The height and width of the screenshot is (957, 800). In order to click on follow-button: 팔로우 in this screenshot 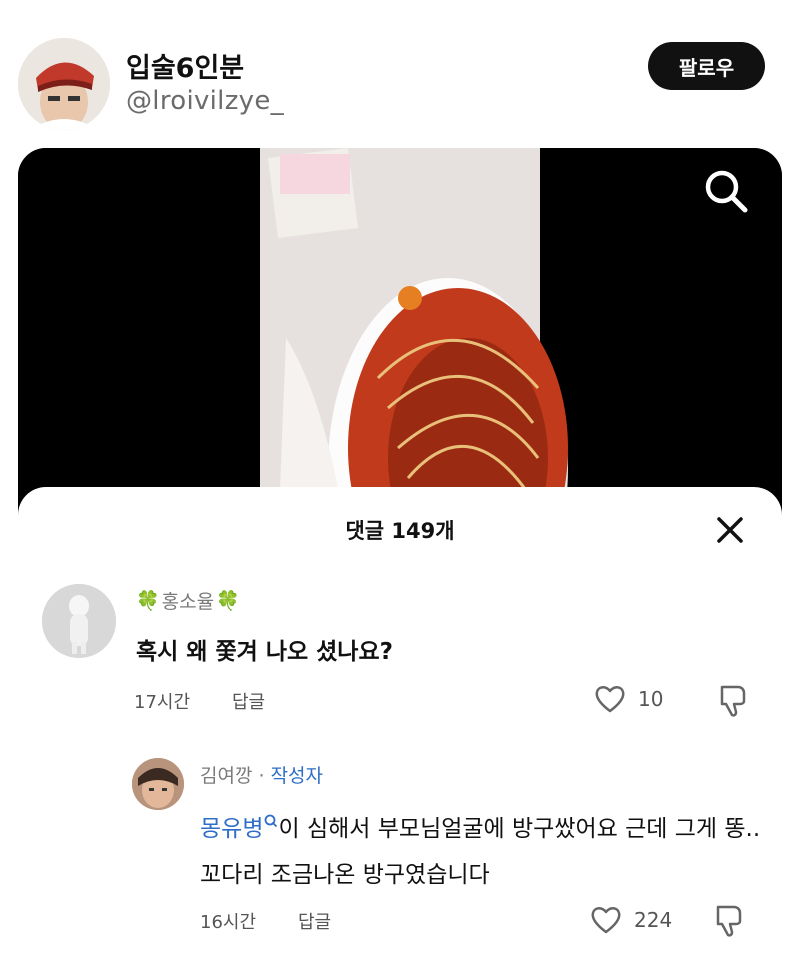, I will do `click(706, 66)`.